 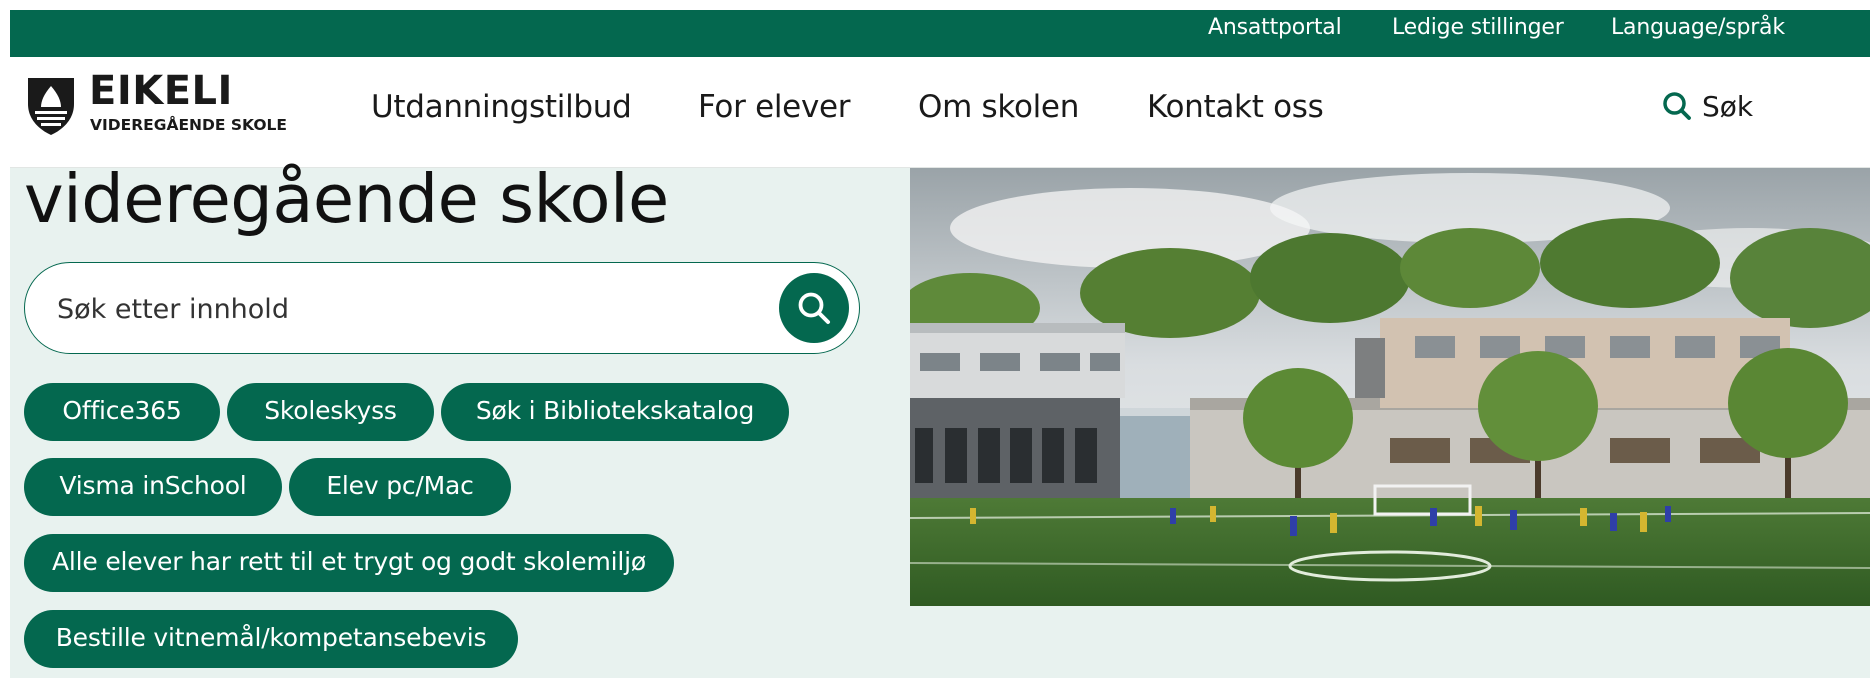 I want to click on page-title: videregående skole, so click(x=346, y=199).